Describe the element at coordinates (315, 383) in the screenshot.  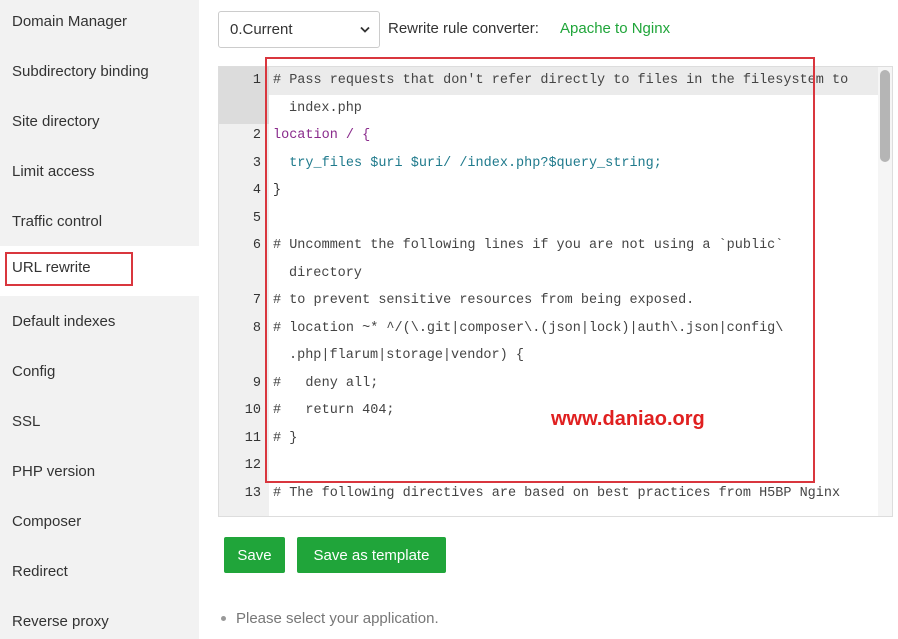
I see `code-line: 9 # deny all;` at that location.